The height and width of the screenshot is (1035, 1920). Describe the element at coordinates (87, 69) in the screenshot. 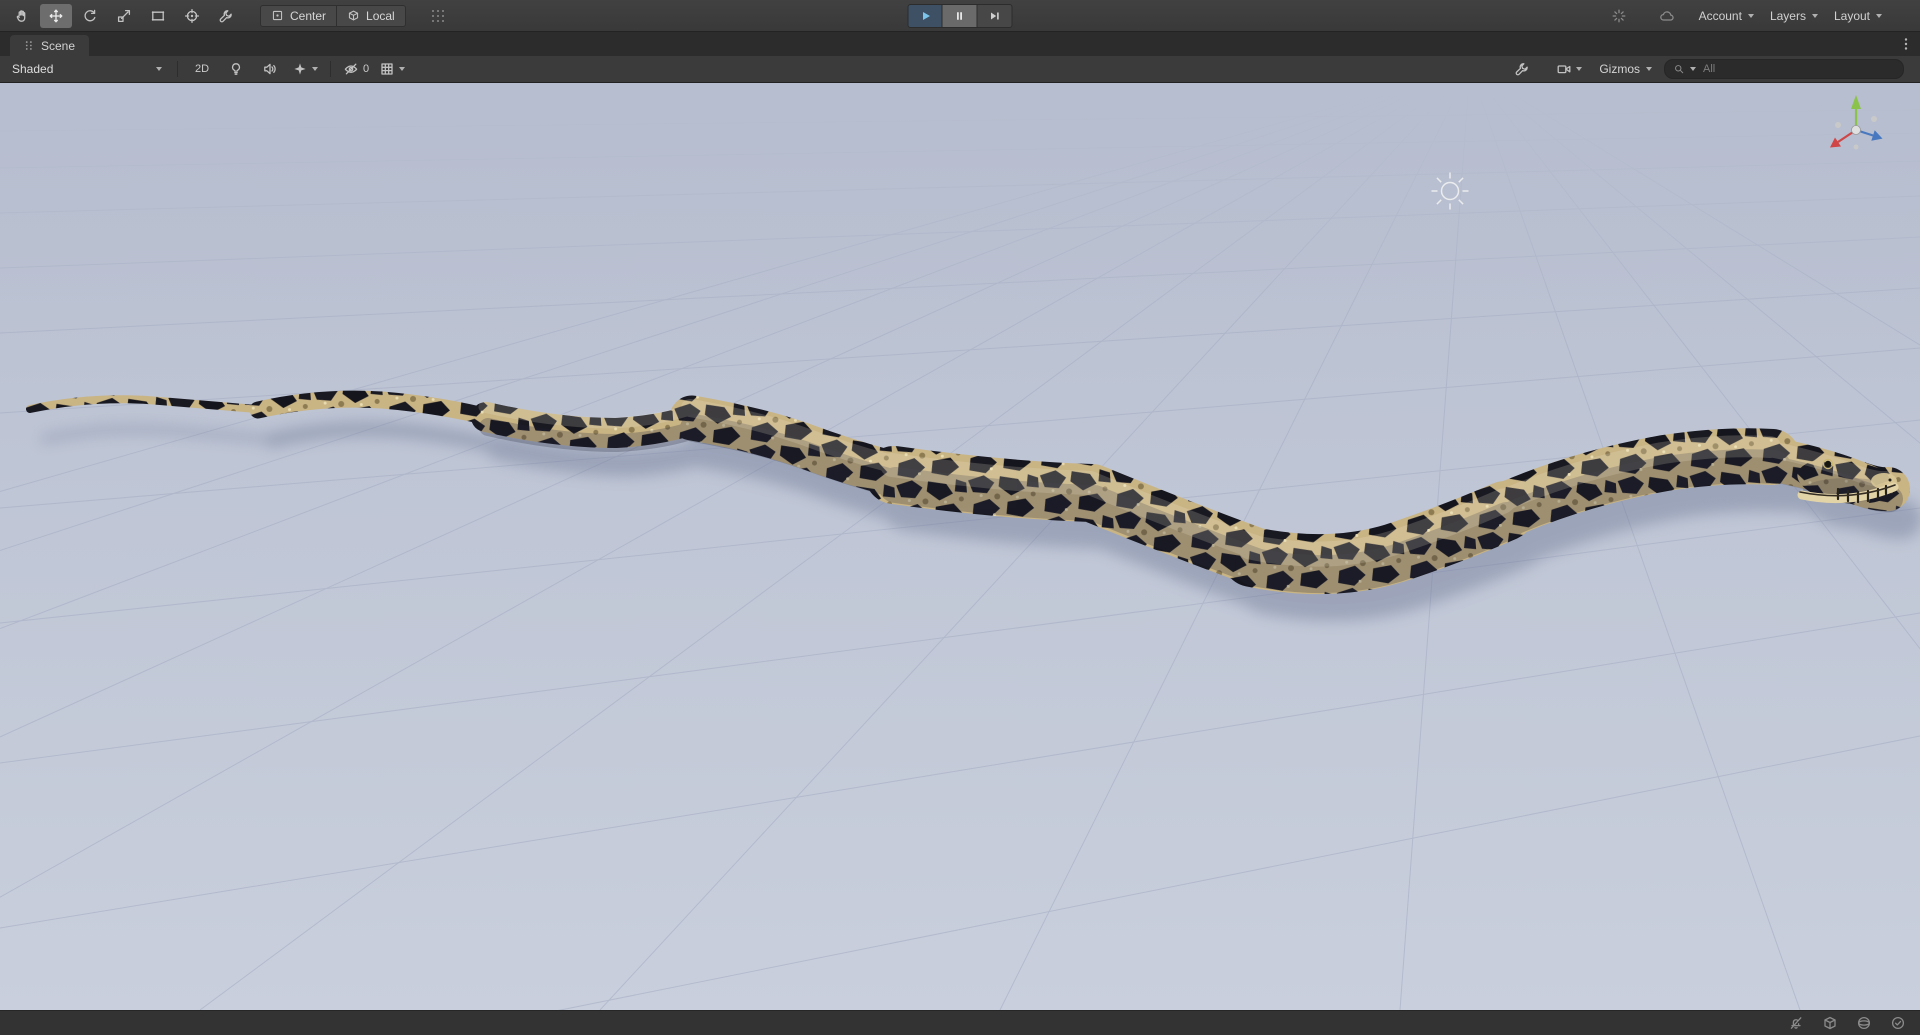

I see `draw-mode-dropdown: Shaded` at that location.